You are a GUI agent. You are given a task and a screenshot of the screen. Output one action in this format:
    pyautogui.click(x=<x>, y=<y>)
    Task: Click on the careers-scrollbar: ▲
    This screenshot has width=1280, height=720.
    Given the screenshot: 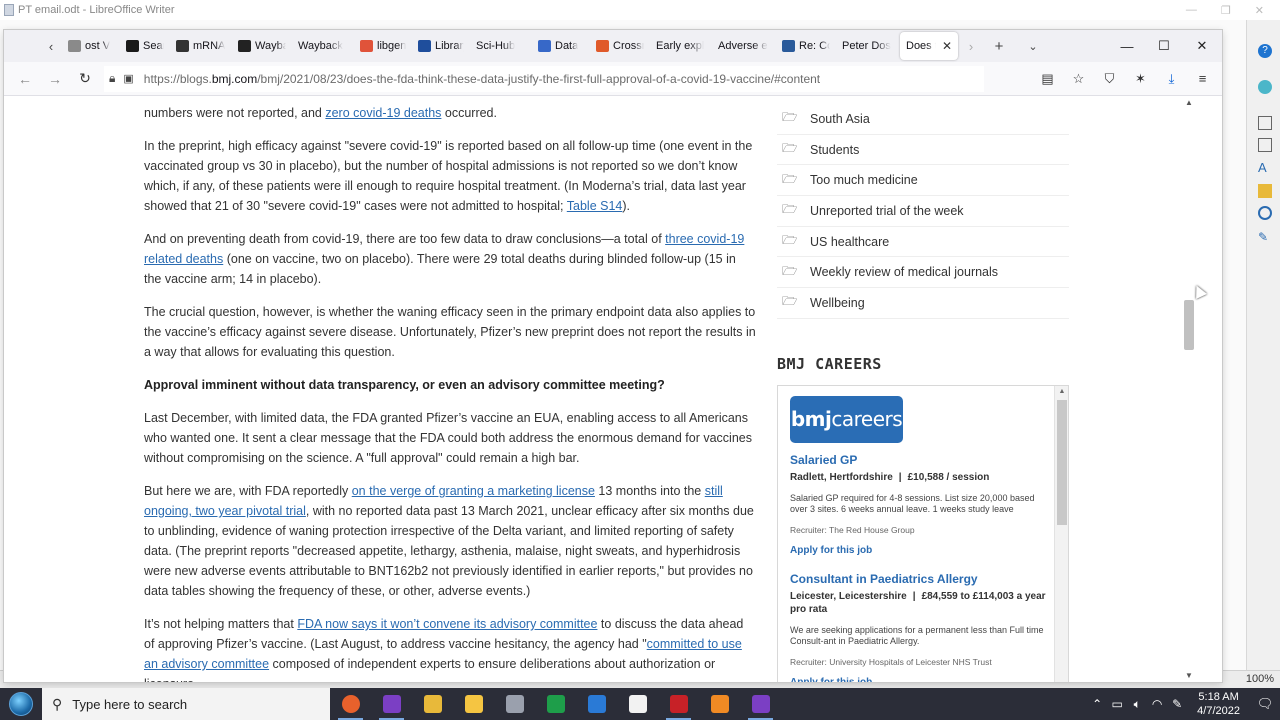 What is the action you would take?
    pyautogui.click(x=1061, y=533)
    